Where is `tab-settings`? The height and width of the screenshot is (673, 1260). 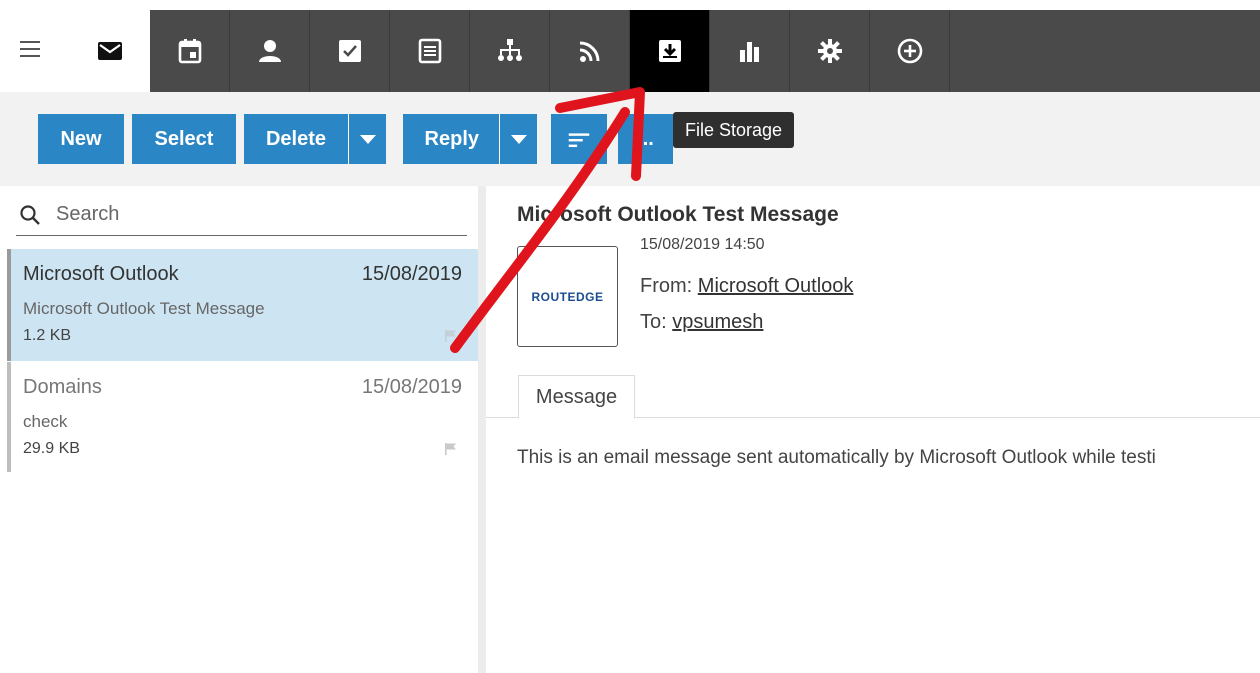 tab-settings is located at coordinates (830, 51).